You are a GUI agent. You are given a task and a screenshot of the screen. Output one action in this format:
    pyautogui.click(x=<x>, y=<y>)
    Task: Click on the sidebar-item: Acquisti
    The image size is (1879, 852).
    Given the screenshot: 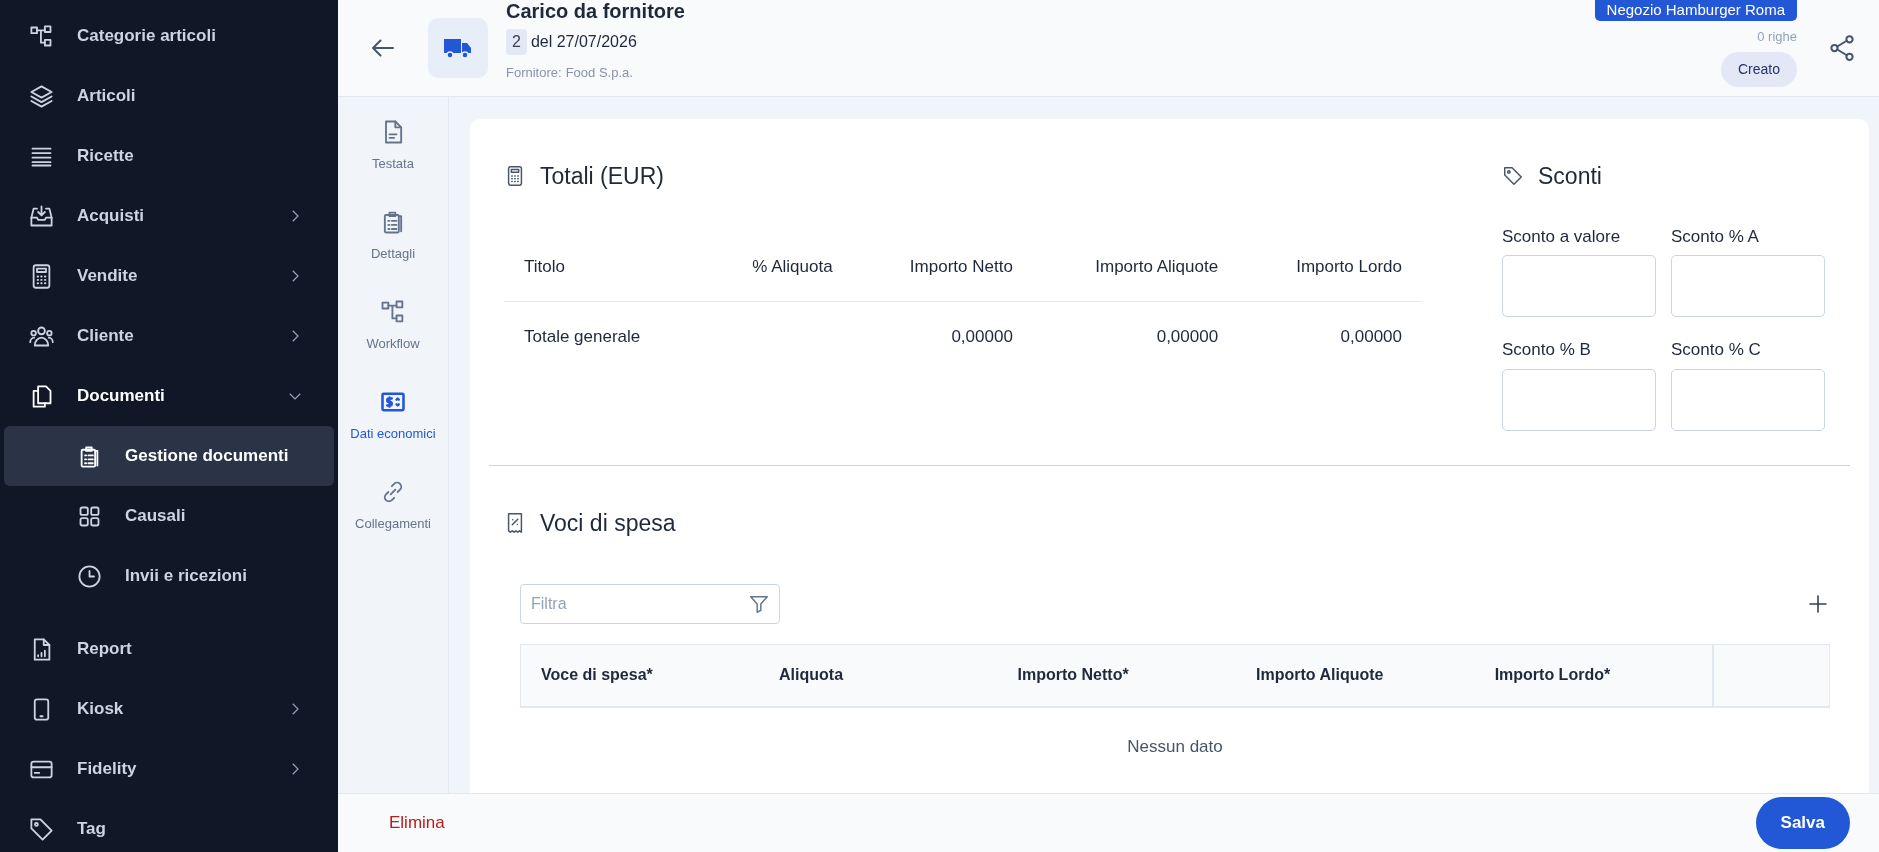 What is the action you would take?
    pyautogui.click(x=169, y=216)
    